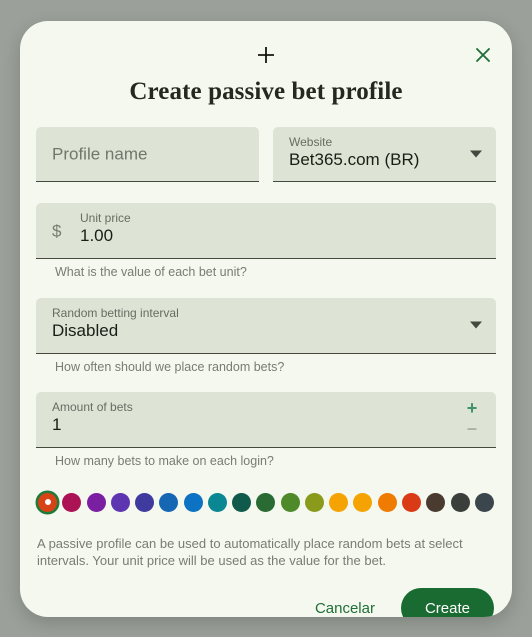 The height and width of the screenshot is (637, 532). I want to click on page-title: Create passive bet profile, so click(266, 91).